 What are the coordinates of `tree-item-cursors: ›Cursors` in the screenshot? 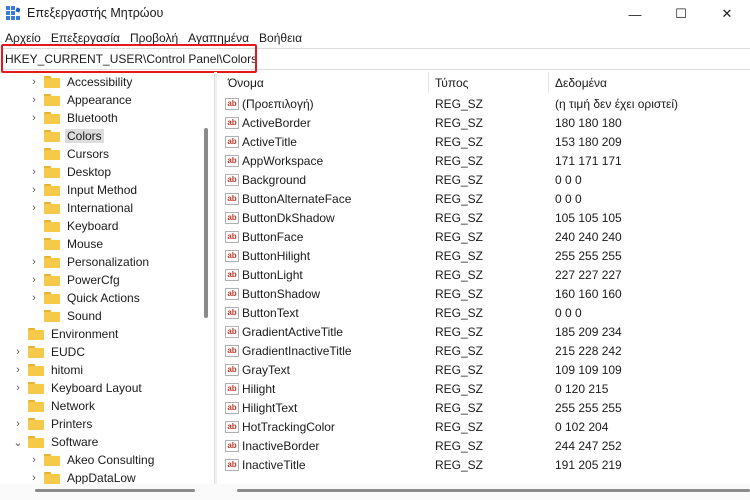 It's located at (69, 154).